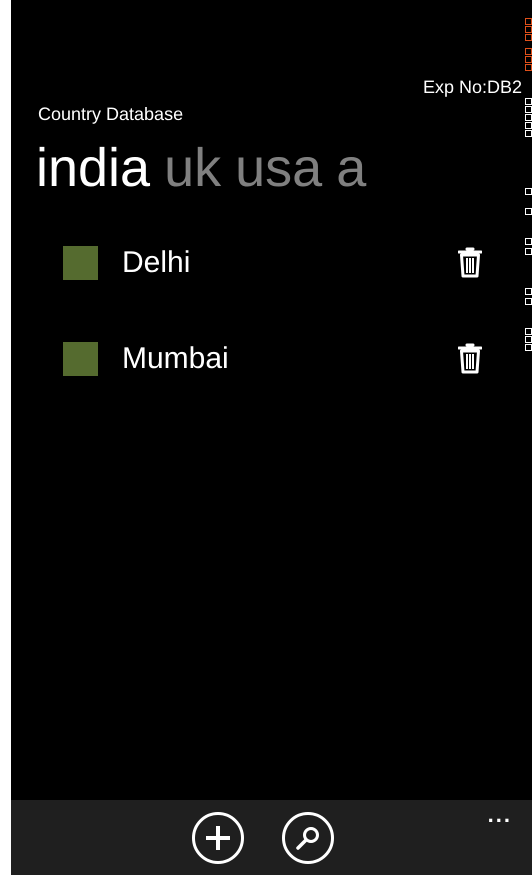  Describe the element at coordinates (156, 263) in the screenshot. I see `city-name: Delhi` at that location.